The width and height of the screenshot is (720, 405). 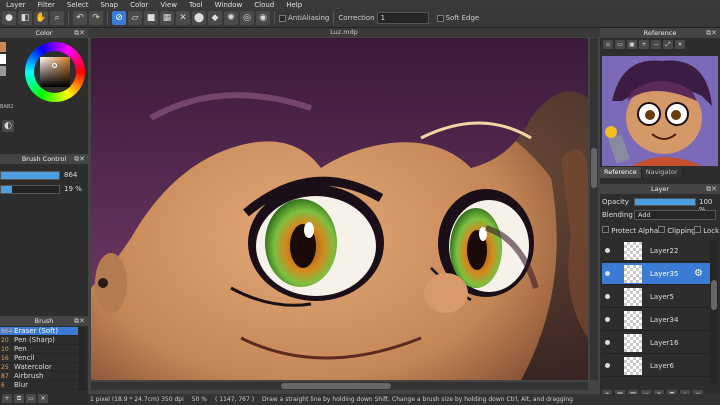 I want to click on horizontal-scroll-thumb, so click(x=336, y=386).